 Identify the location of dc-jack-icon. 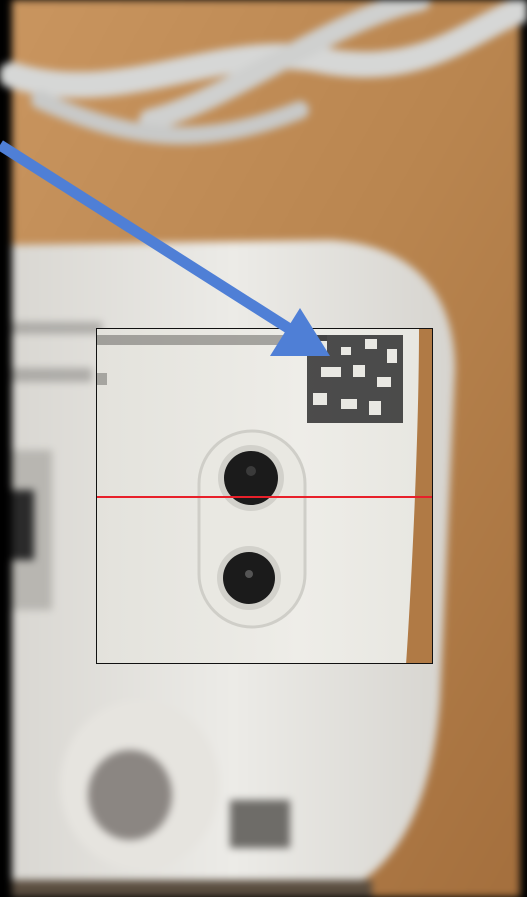
(251, 478).